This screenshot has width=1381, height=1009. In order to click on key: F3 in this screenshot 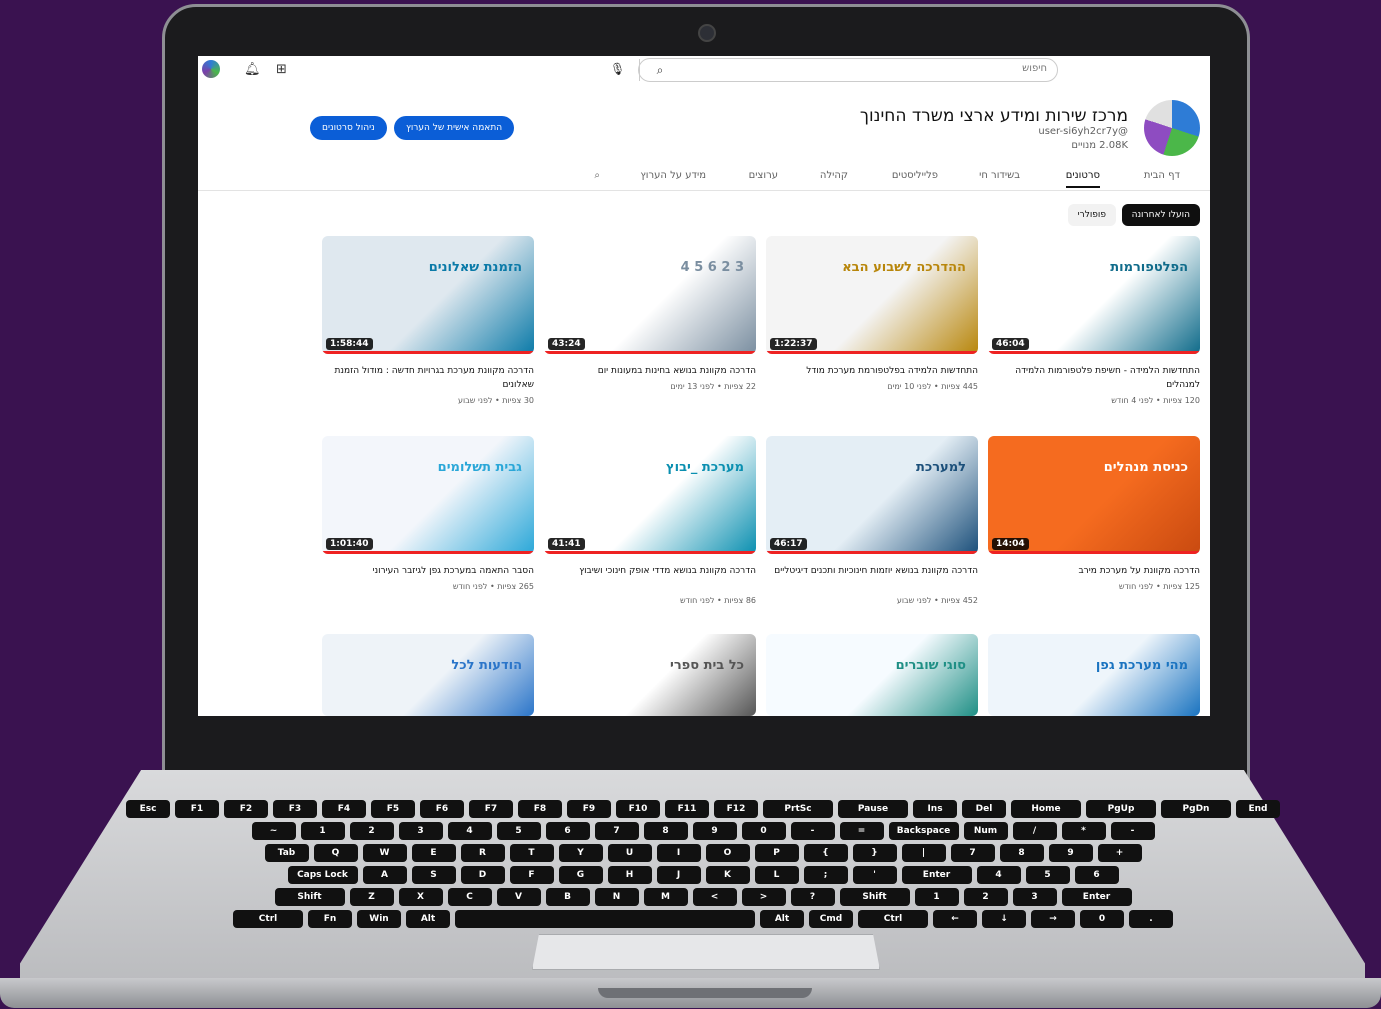, I will do `click(295, 809)`.